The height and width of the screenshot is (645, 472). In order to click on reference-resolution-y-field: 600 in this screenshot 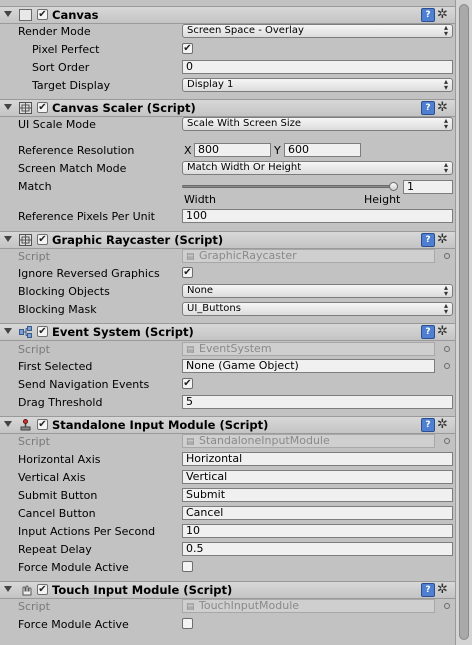, I will do `click(322, 150)`.